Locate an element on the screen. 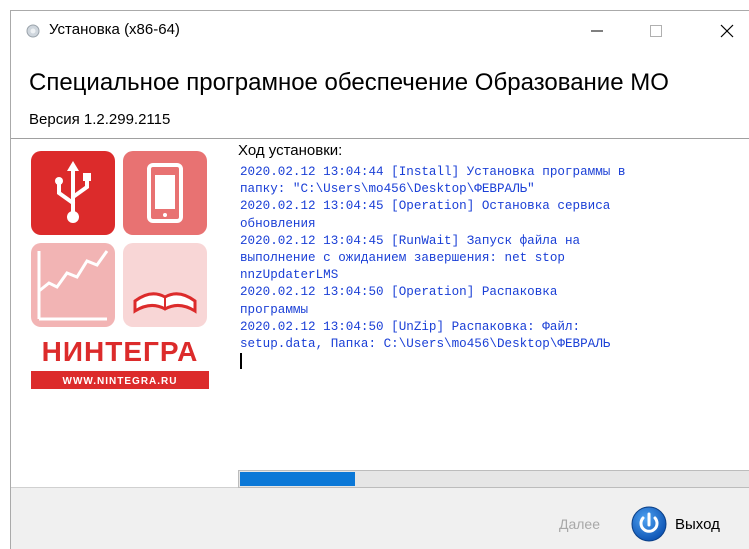  minimize-icon is located at coordinates (597, 30).